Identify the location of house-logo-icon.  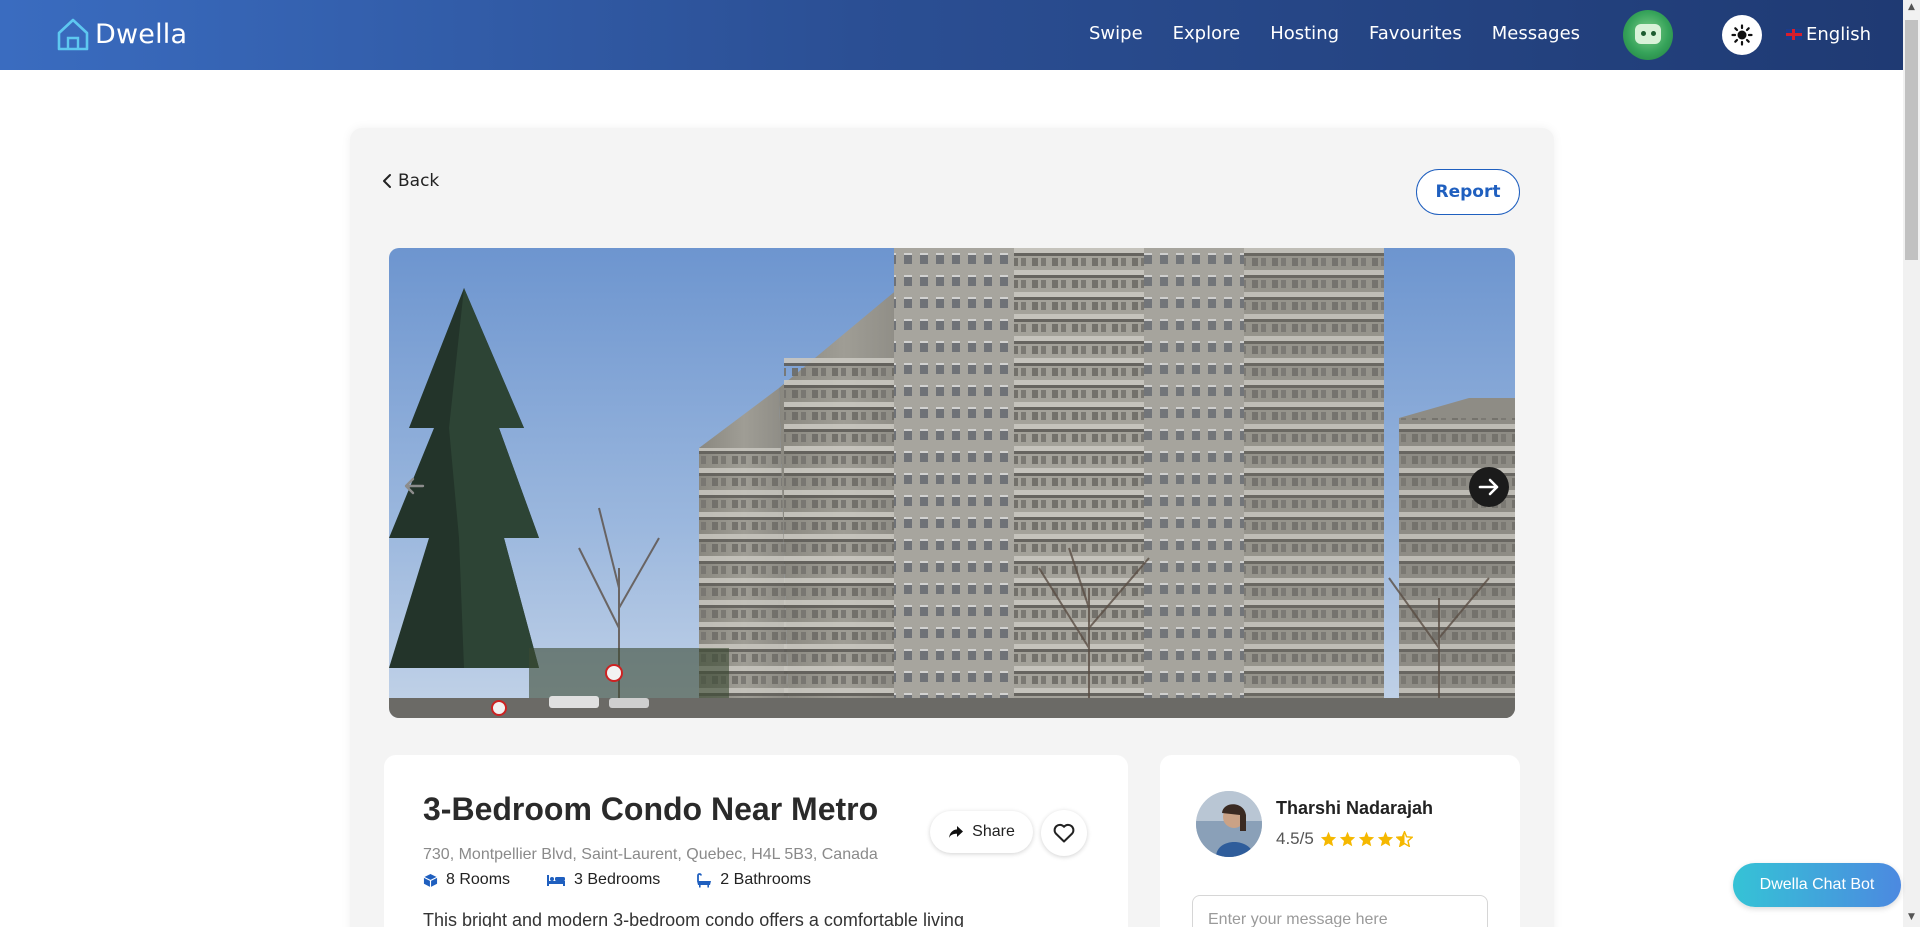
(73, 34).